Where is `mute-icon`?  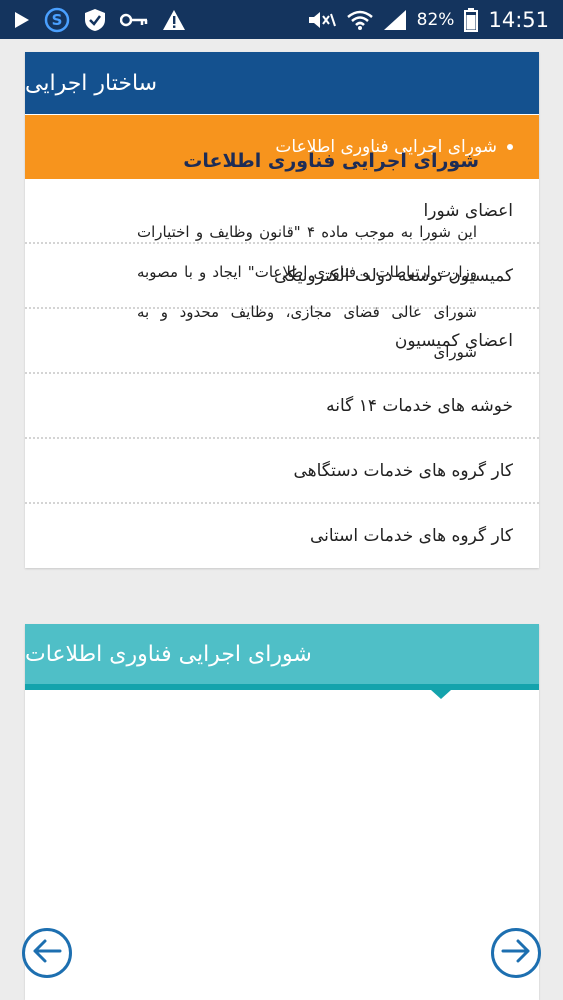 mute-icon is located at coordinates (322, 20).